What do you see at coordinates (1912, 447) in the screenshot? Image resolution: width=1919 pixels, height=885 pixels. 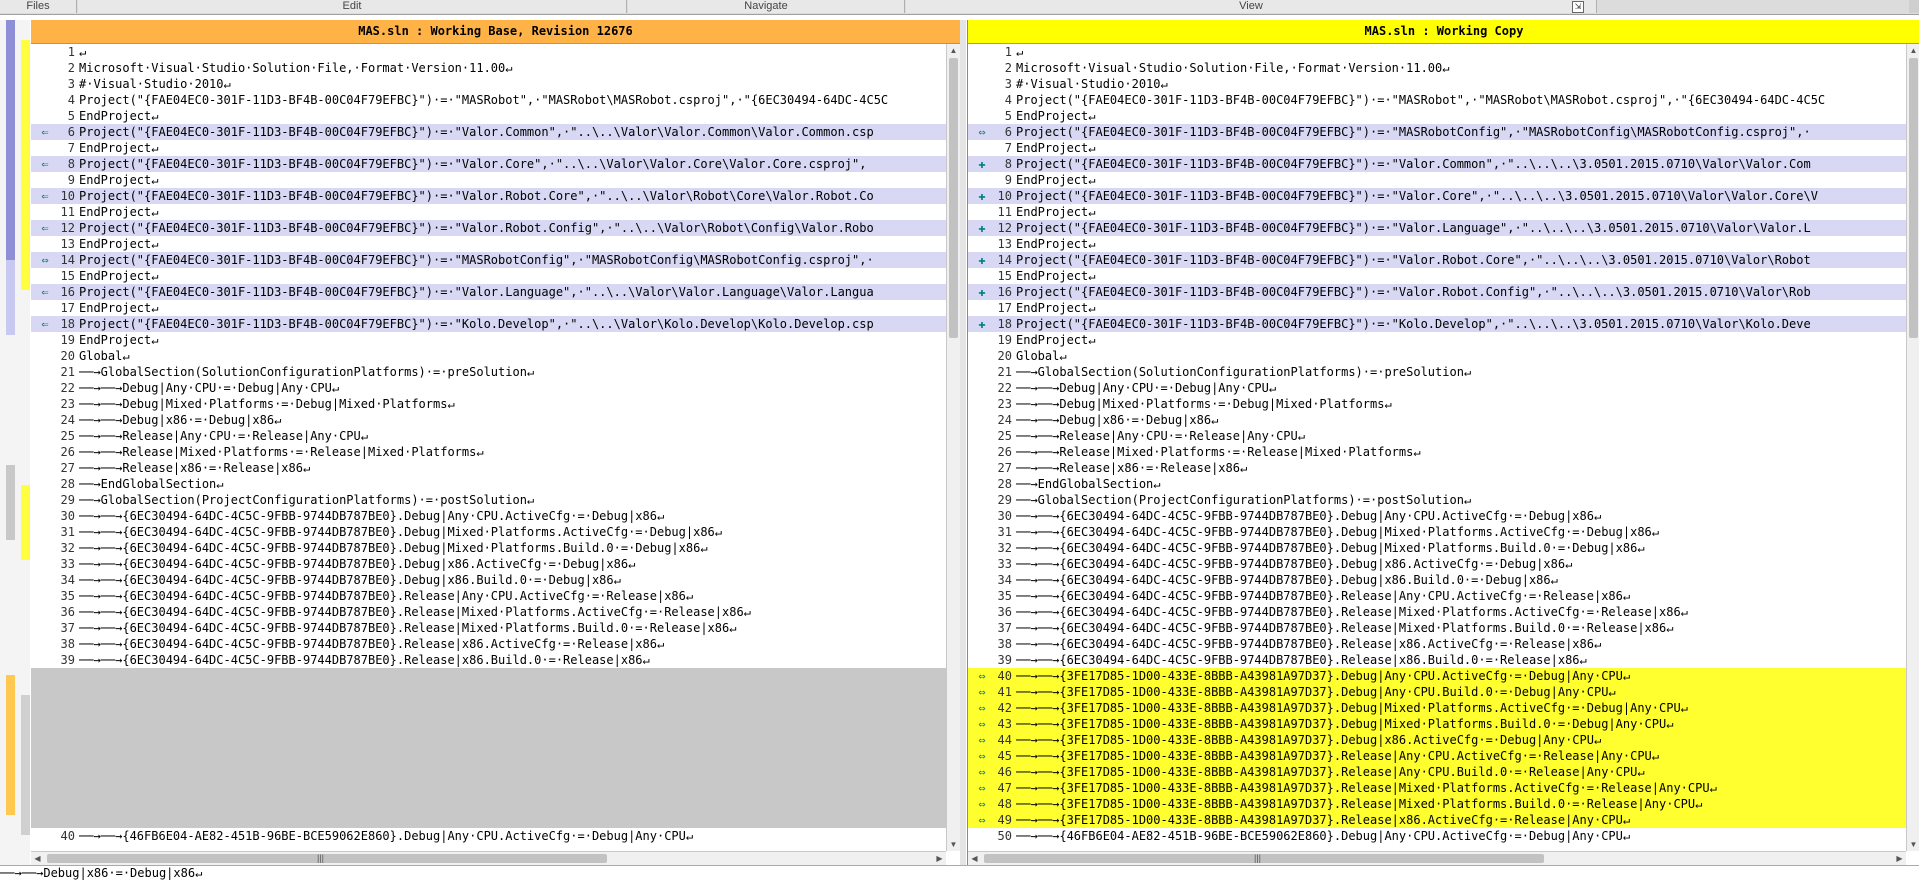 I see `right-vertical-scrollbar: ▲ ▼` at bounding box center [1912, 447].